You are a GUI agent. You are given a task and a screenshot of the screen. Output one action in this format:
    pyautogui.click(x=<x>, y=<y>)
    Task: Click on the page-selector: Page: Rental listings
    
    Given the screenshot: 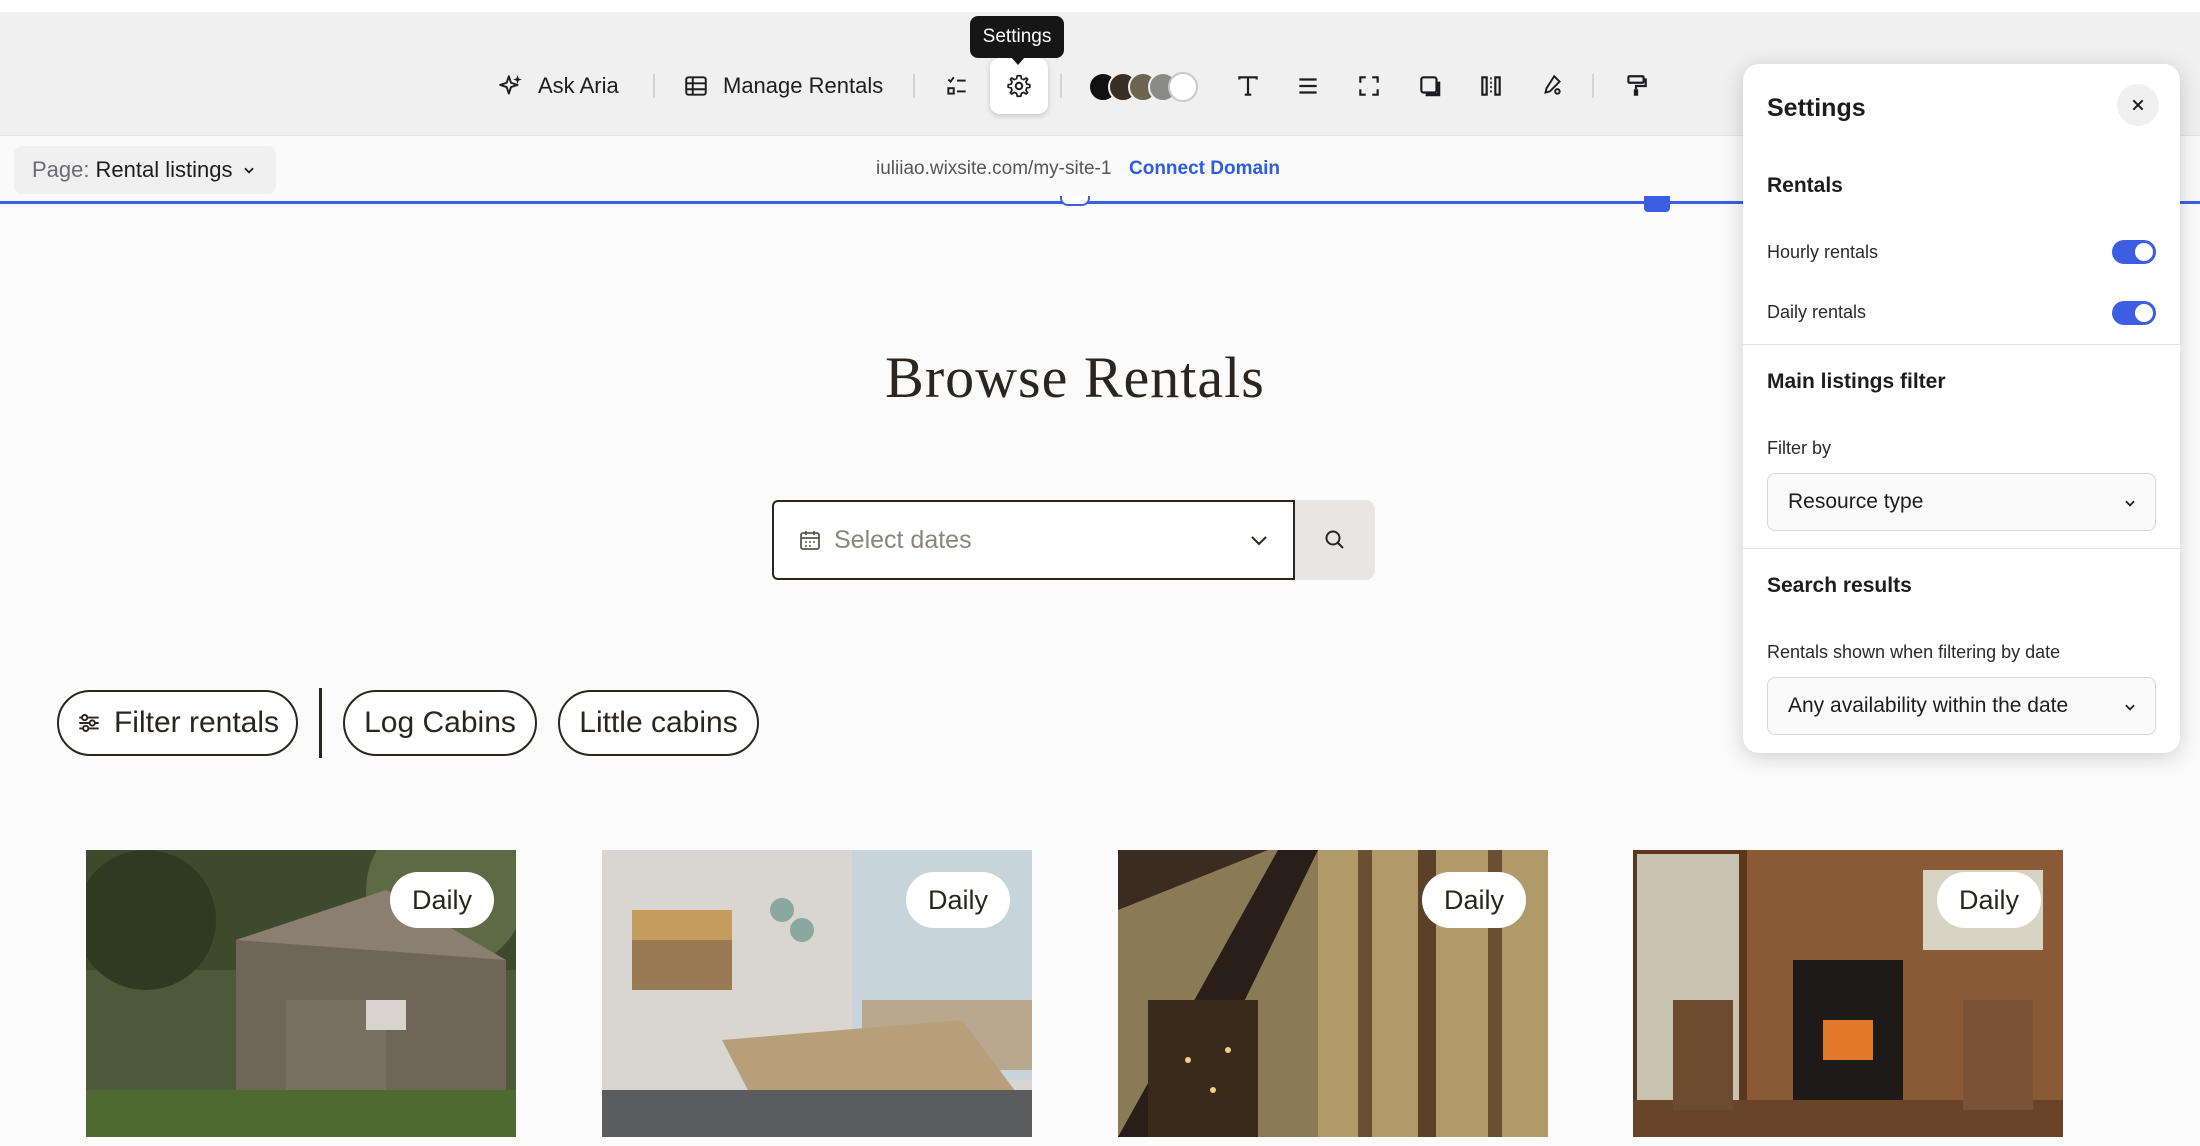 What is the action you would take?
    pyautogui.click(x=145, y=170)
    